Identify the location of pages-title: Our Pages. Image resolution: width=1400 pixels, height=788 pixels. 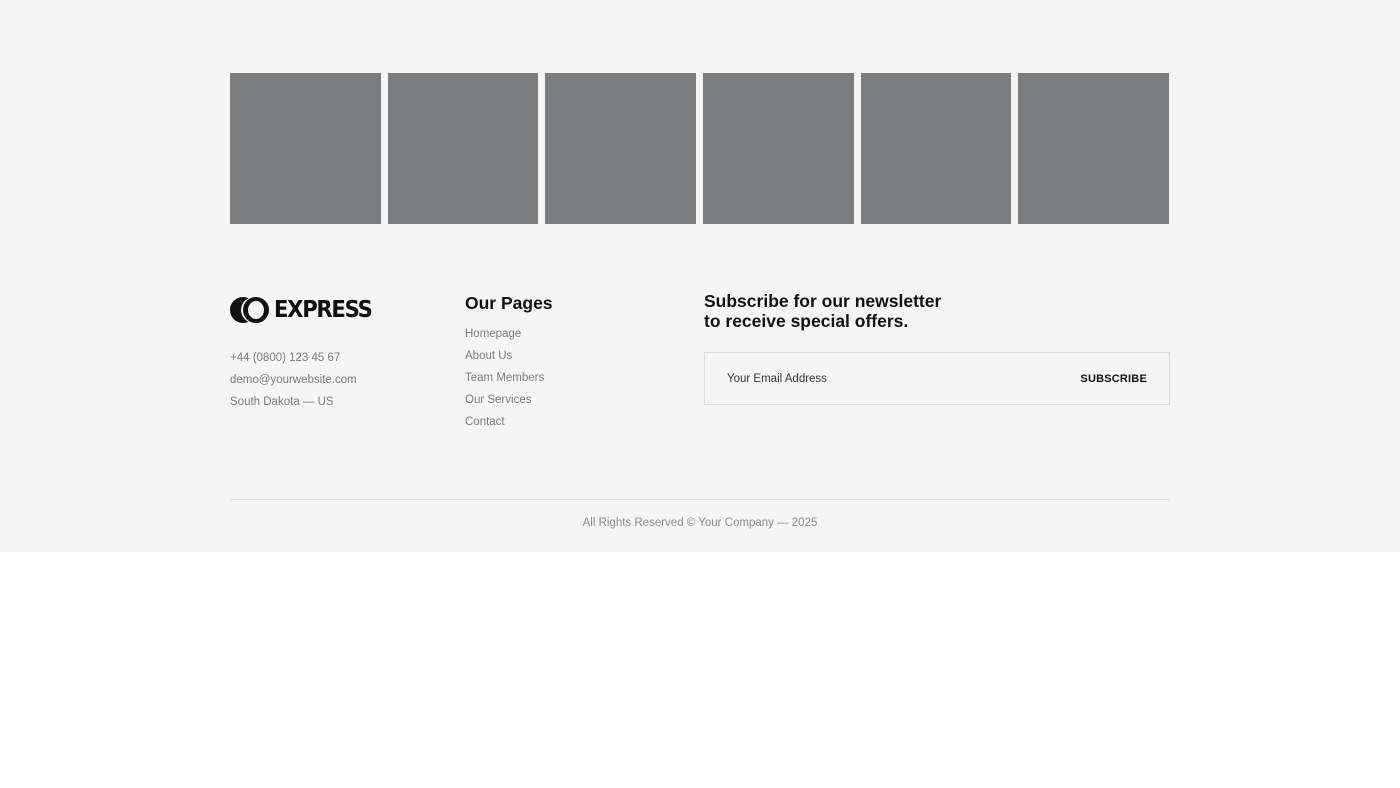
(509, 303).